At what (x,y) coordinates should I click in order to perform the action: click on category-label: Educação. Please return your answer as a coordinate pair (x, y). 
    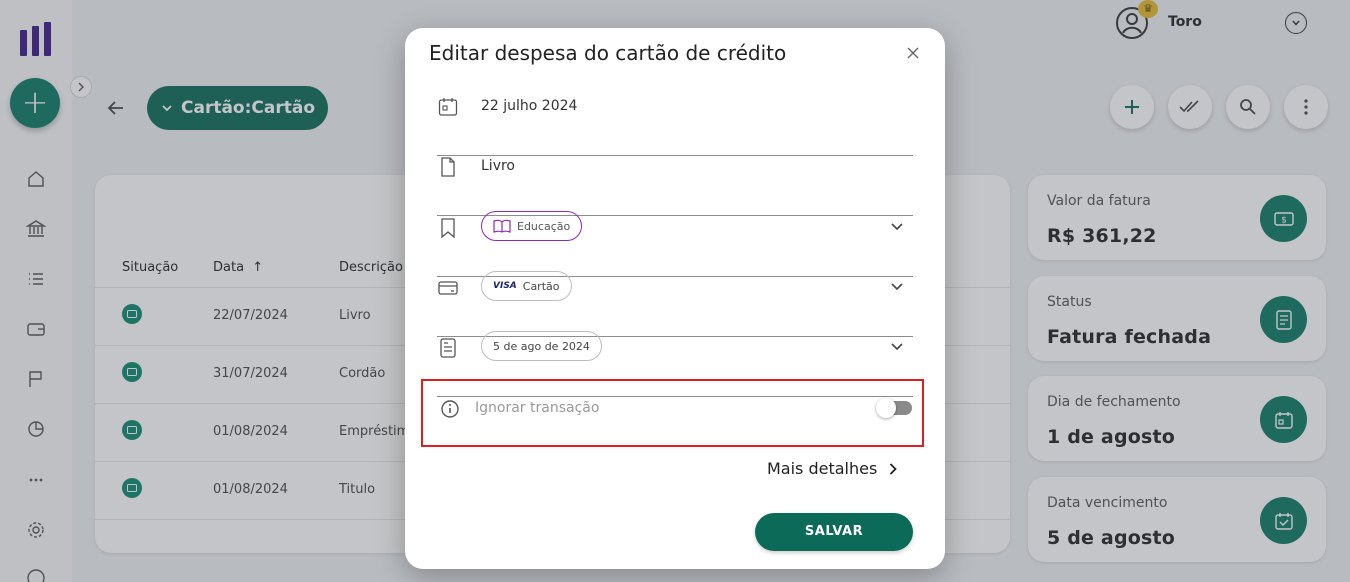
    Looking at the image, I should click on (544, 226).